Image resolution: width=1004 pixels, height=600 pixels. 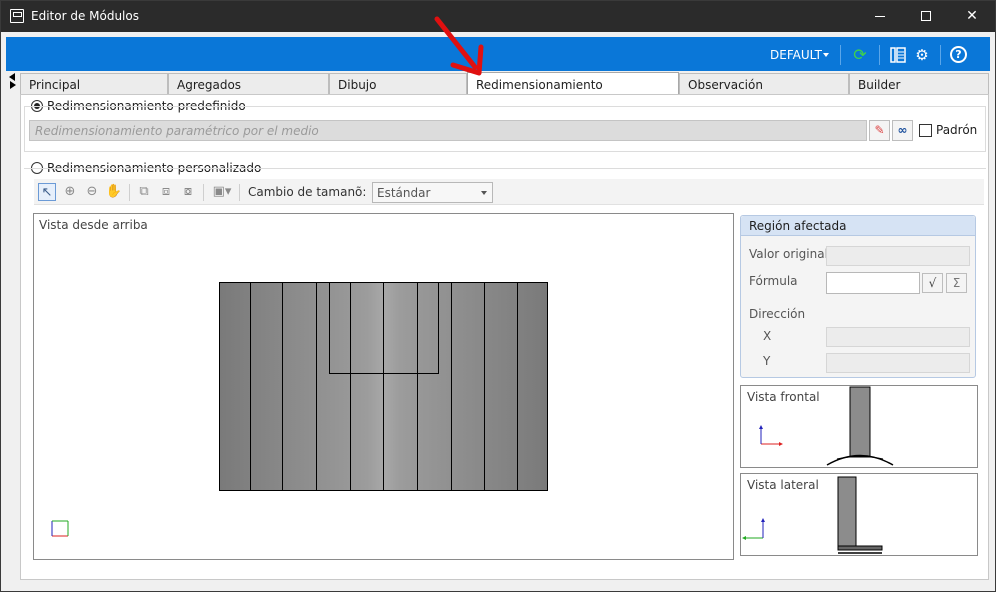 I want to click on maximize-button, so click(x=926, y=16).